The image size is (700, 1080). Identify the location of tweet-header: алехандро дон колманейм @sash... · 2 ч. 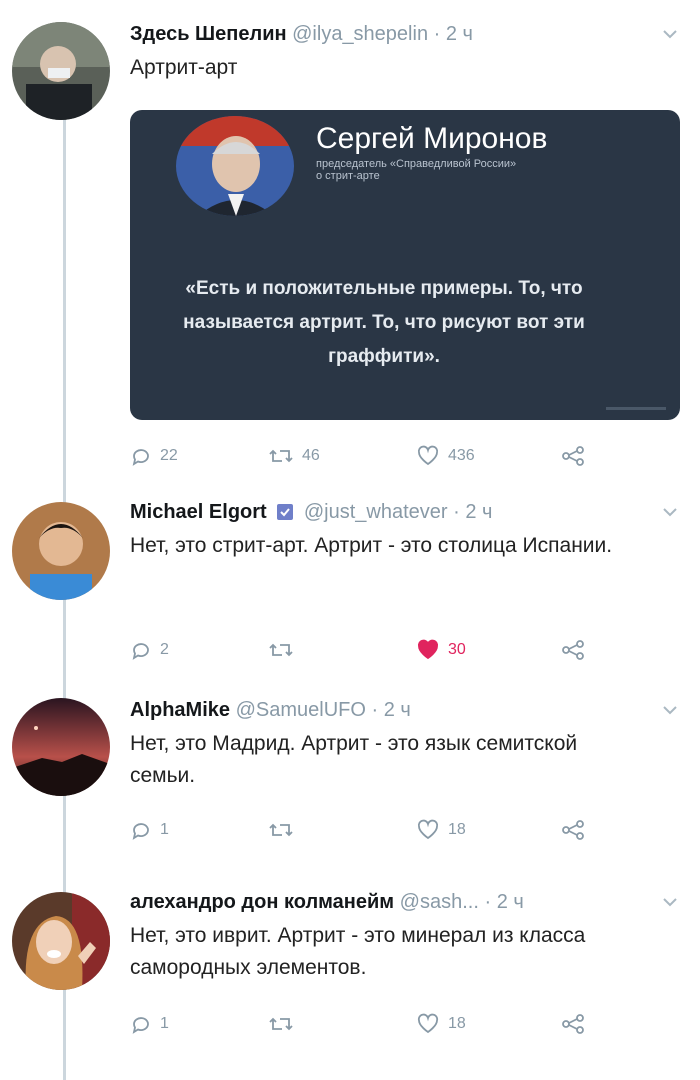
(405, 902).